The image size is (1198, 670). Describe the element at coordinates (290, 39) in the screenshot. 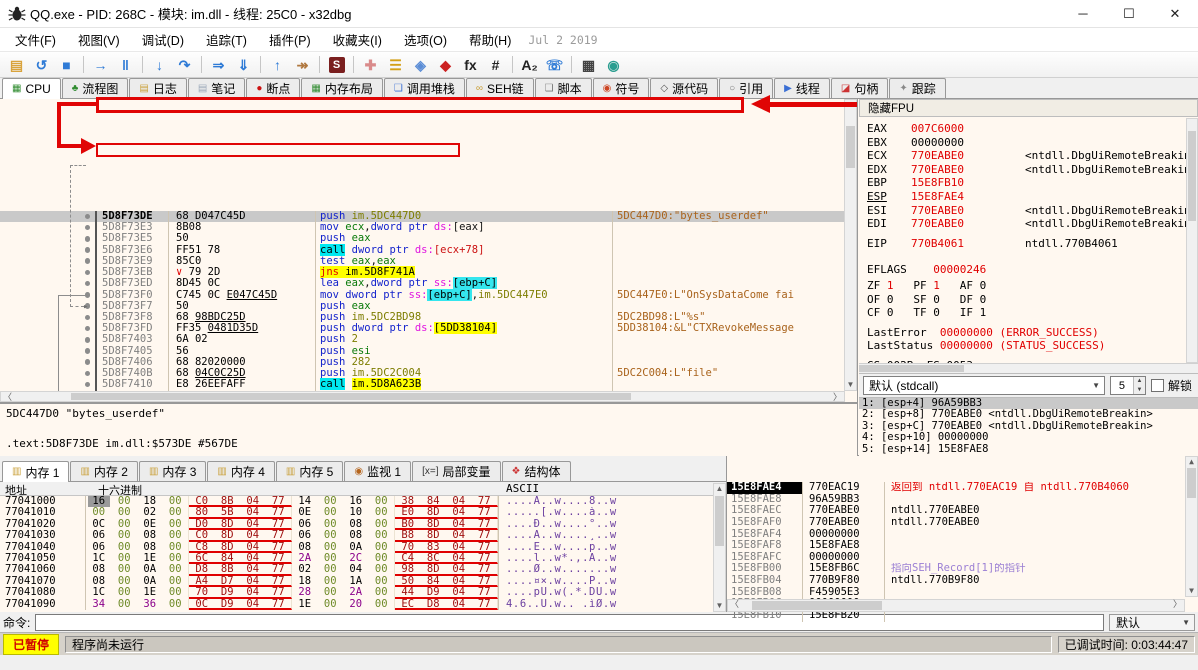

I see `menu-插件P: 插件(P)` at that location.